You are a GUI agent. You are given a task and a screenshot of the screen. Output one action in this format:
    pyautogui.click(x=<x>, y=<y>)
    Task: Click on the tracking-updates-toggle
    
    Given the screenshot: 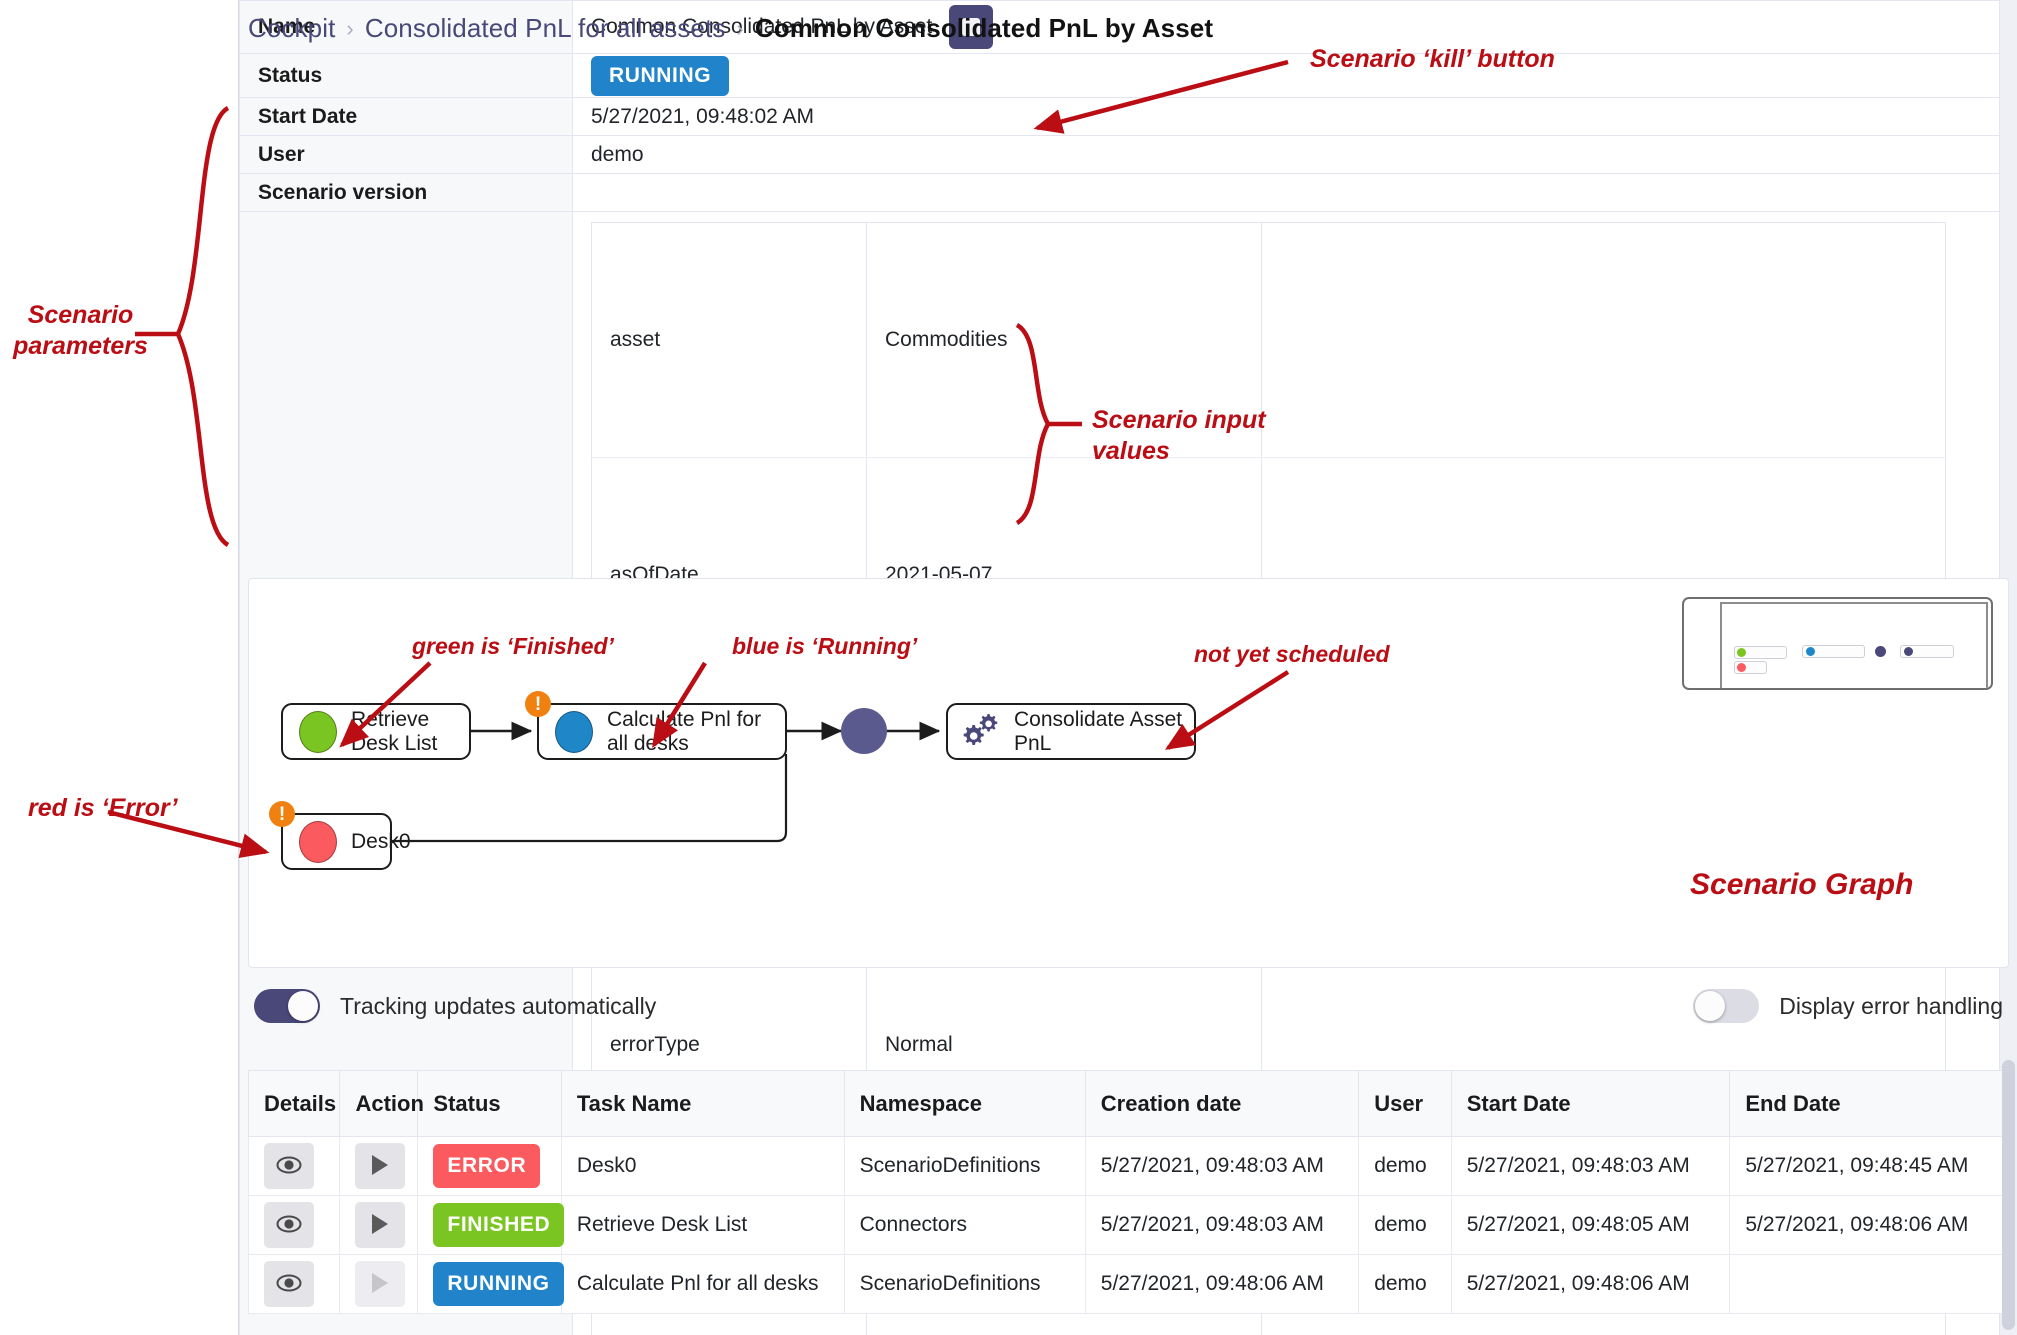 What is the action you would take?
    pyautogui.click(x=287, y=1006)
    